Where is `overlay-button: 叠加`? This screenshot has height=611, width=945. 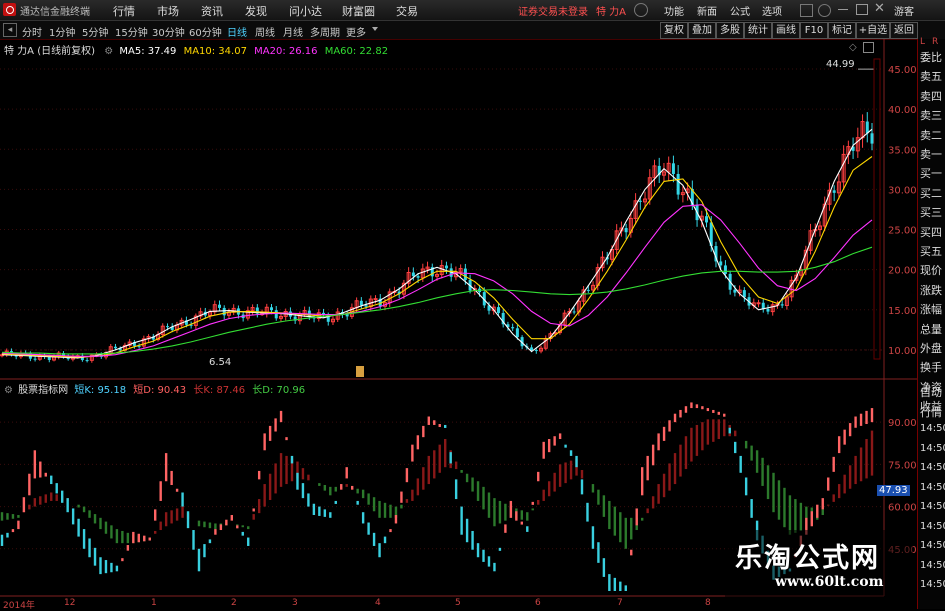
overlay-button: 叠加 is located at coordinates (702, 30).